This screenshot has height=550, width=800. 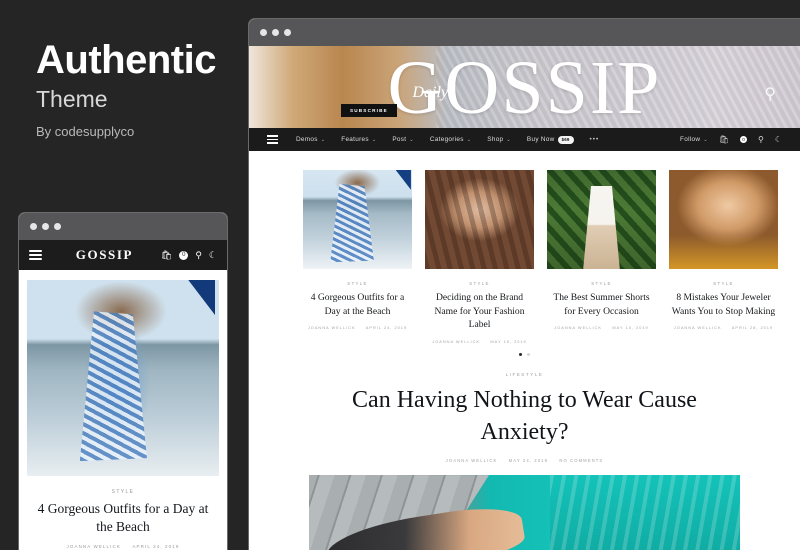 I want to click on featured-author: JOANNA WELLICK, so click(x=472, y=460).